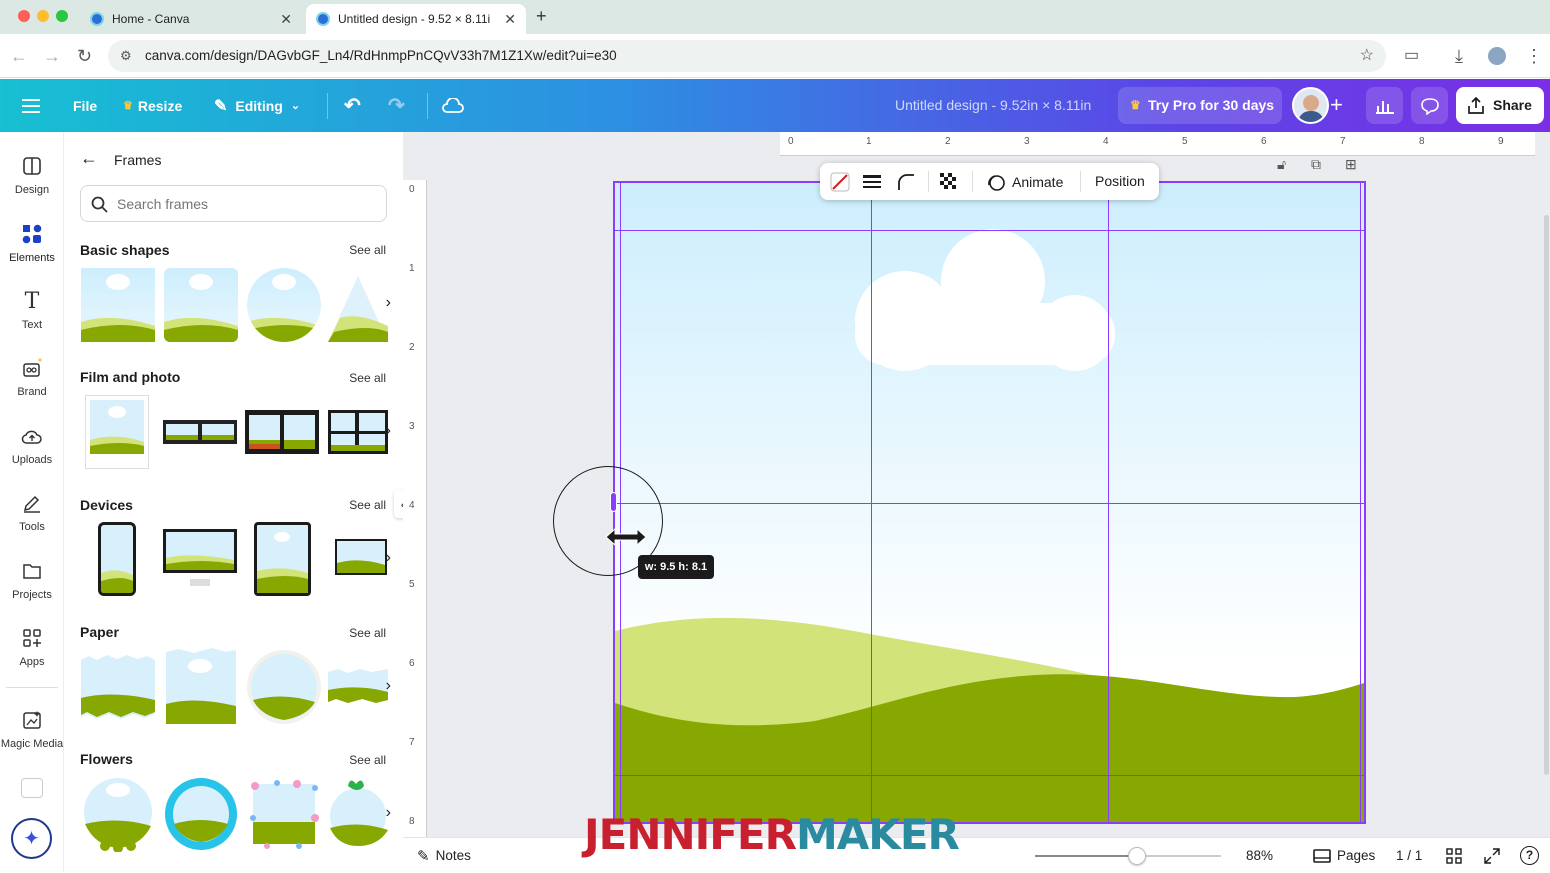 Image resolution: width=1550 pixels, height=873 pixels. Describe the element at coordinates (1384, 105) in the screenshot. I see `insights-button` at that location.